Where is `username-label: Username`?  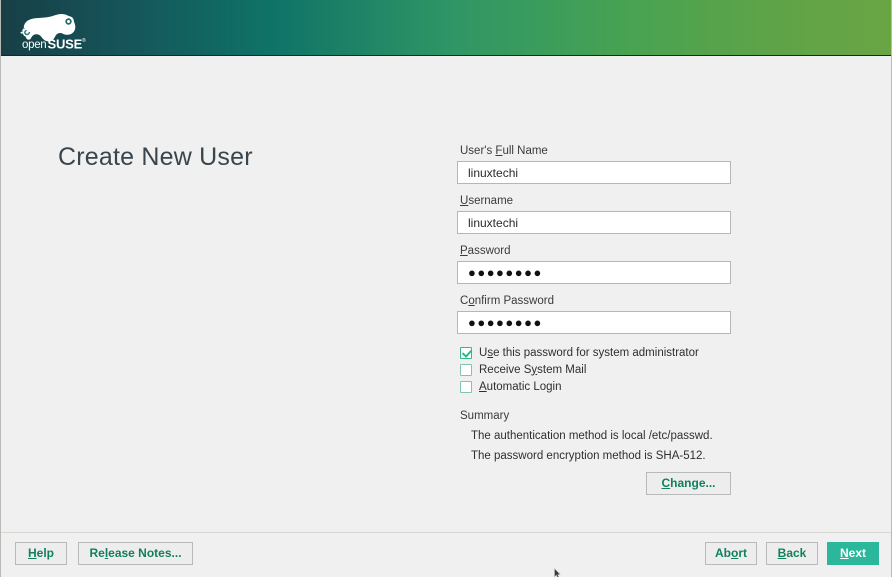
username-label: Username is located at coordinates (487, 201).